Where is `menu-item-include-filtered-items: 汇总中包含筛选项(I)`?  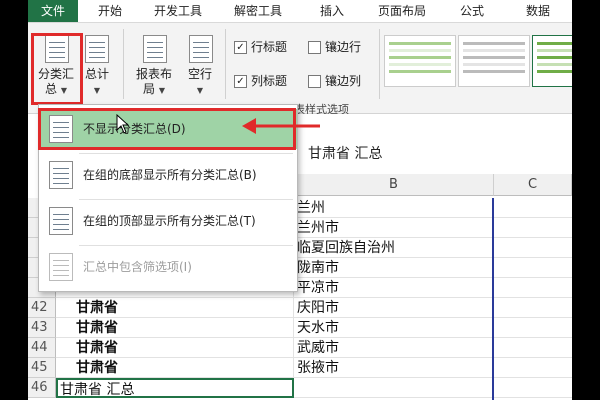
menu-item-include-filtered-items: 汇总中包含筛选项(I) is located at coordinates (168, 267).